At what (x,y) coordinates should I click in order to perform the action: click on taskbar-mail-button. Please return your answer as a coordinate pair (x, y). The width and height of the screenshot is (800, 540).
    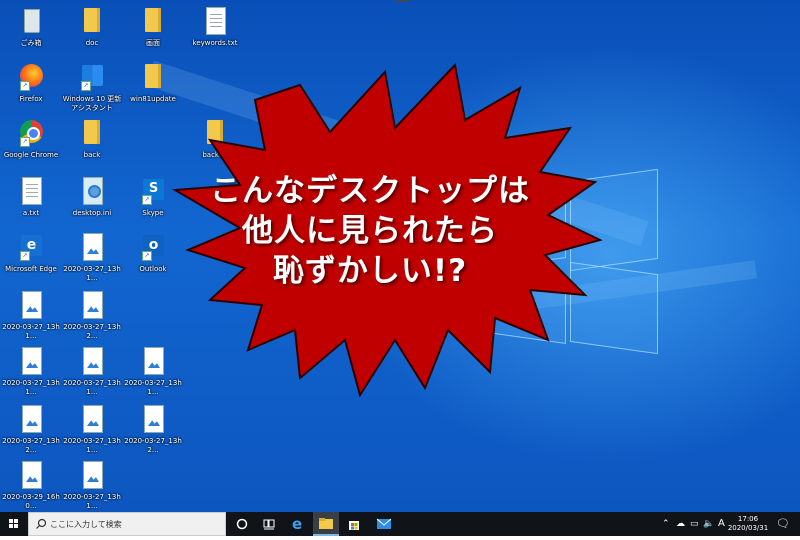
    Looking at the image, I should click on (384, 524).